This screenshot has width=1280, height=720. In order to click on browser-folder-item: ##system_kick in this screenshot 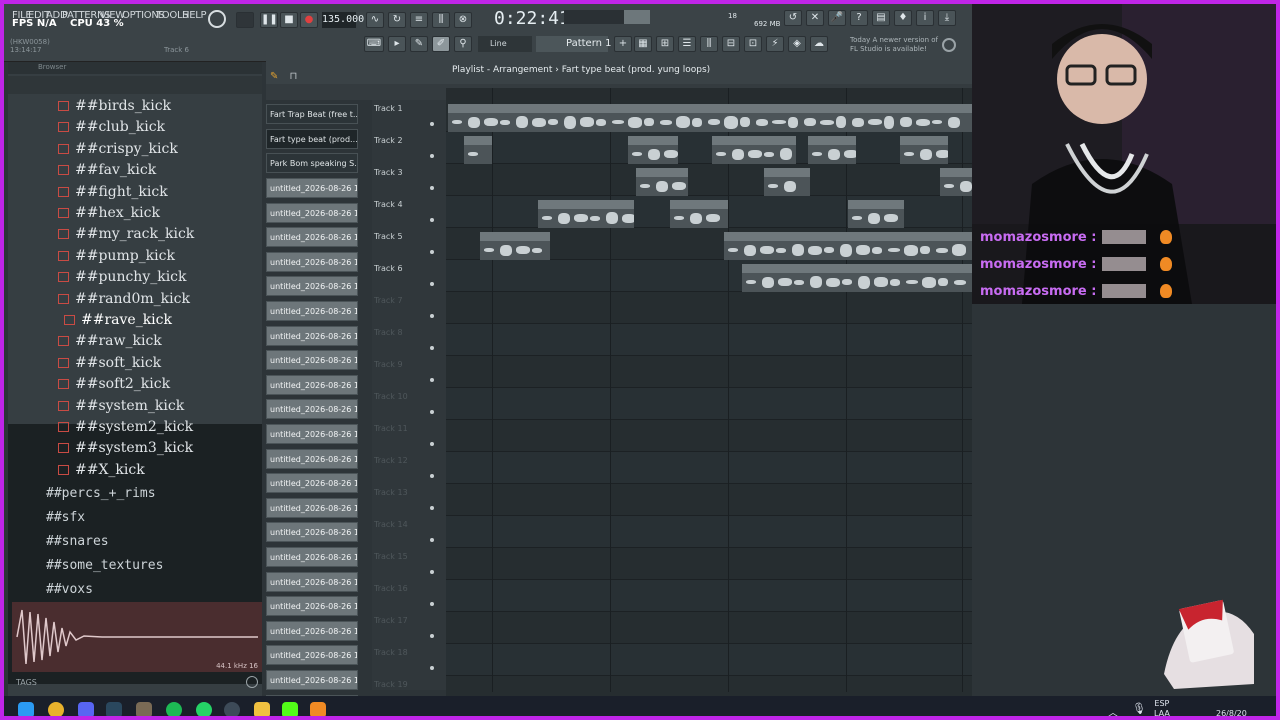, I will do `click(121, 408)`.